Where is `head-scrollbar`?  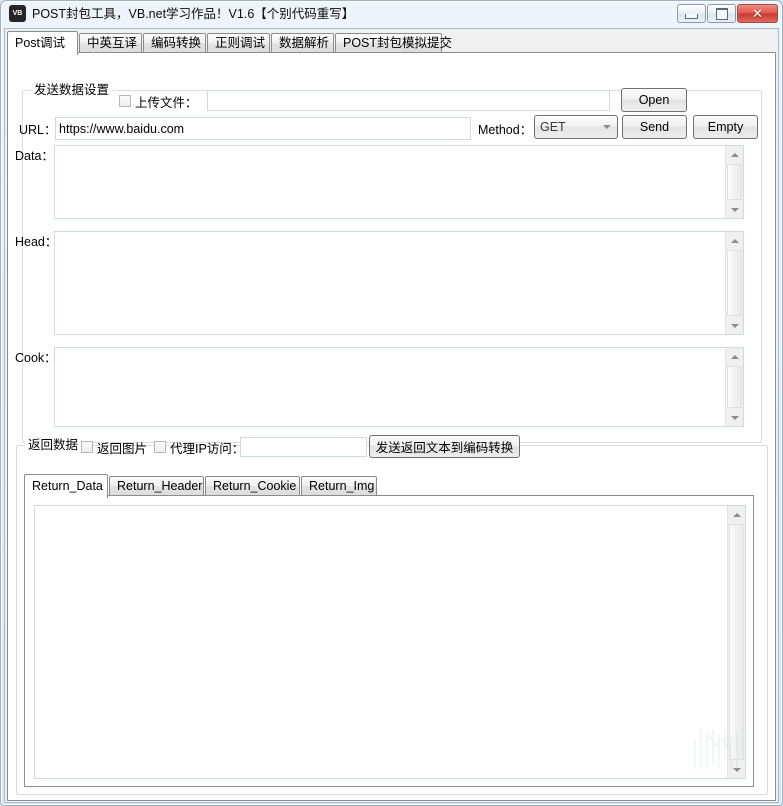 head-scrollbar is located at coordinates (734, 283).